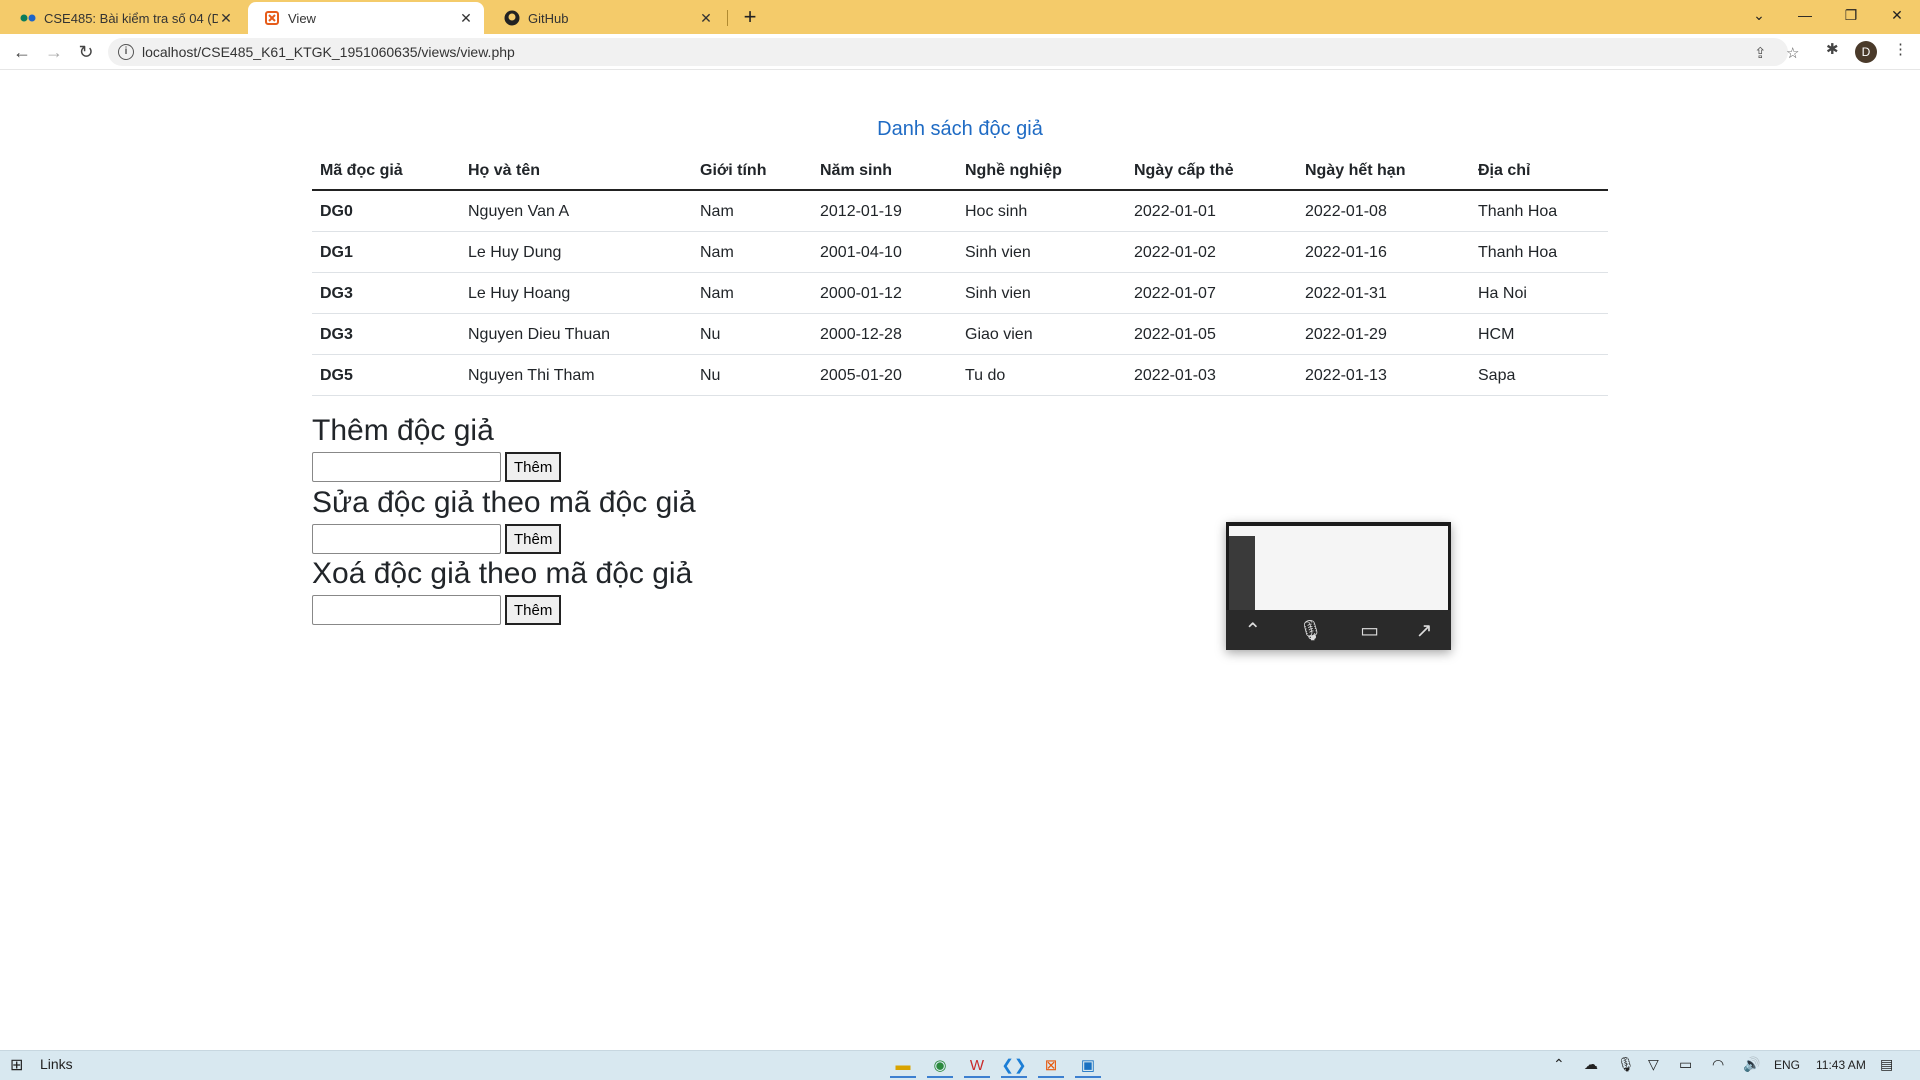  I want to click on github-icon, so click(512, 18).